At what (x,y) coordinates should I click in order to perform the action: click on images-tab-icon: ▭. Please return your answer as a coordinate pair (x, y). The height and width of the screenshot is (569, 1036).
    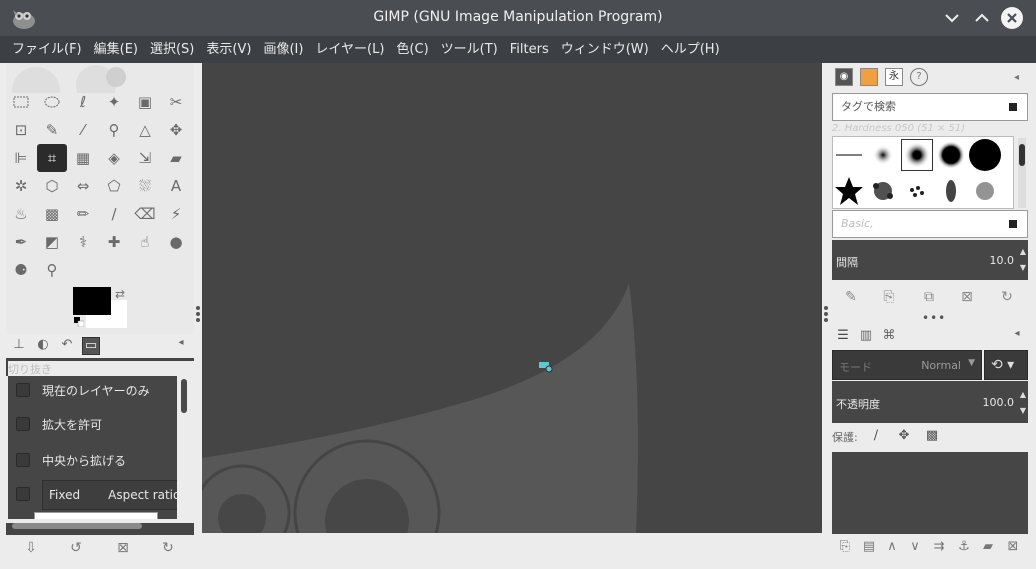
    Looking at the image, I should click on (91, 346).